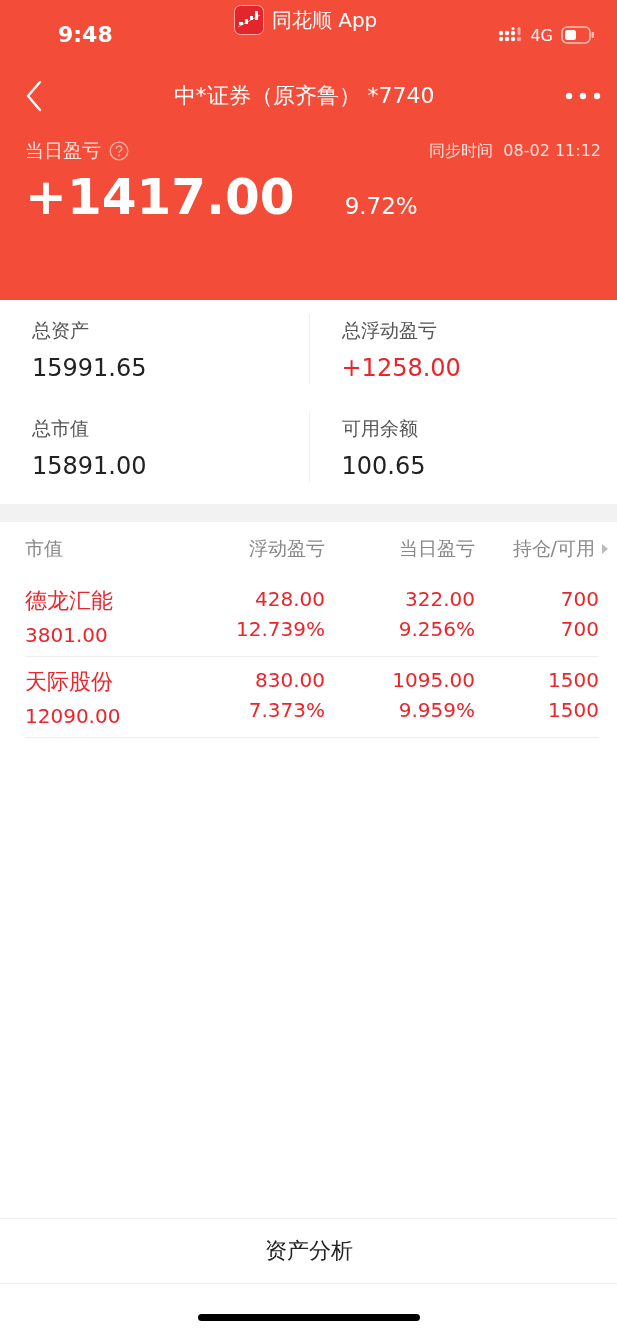 This screenshot has height=1334, width=617. Describe the element at coordinates (286, 710) in the screenshot. I see `floating-pl-percent: 7.373%` at that location.